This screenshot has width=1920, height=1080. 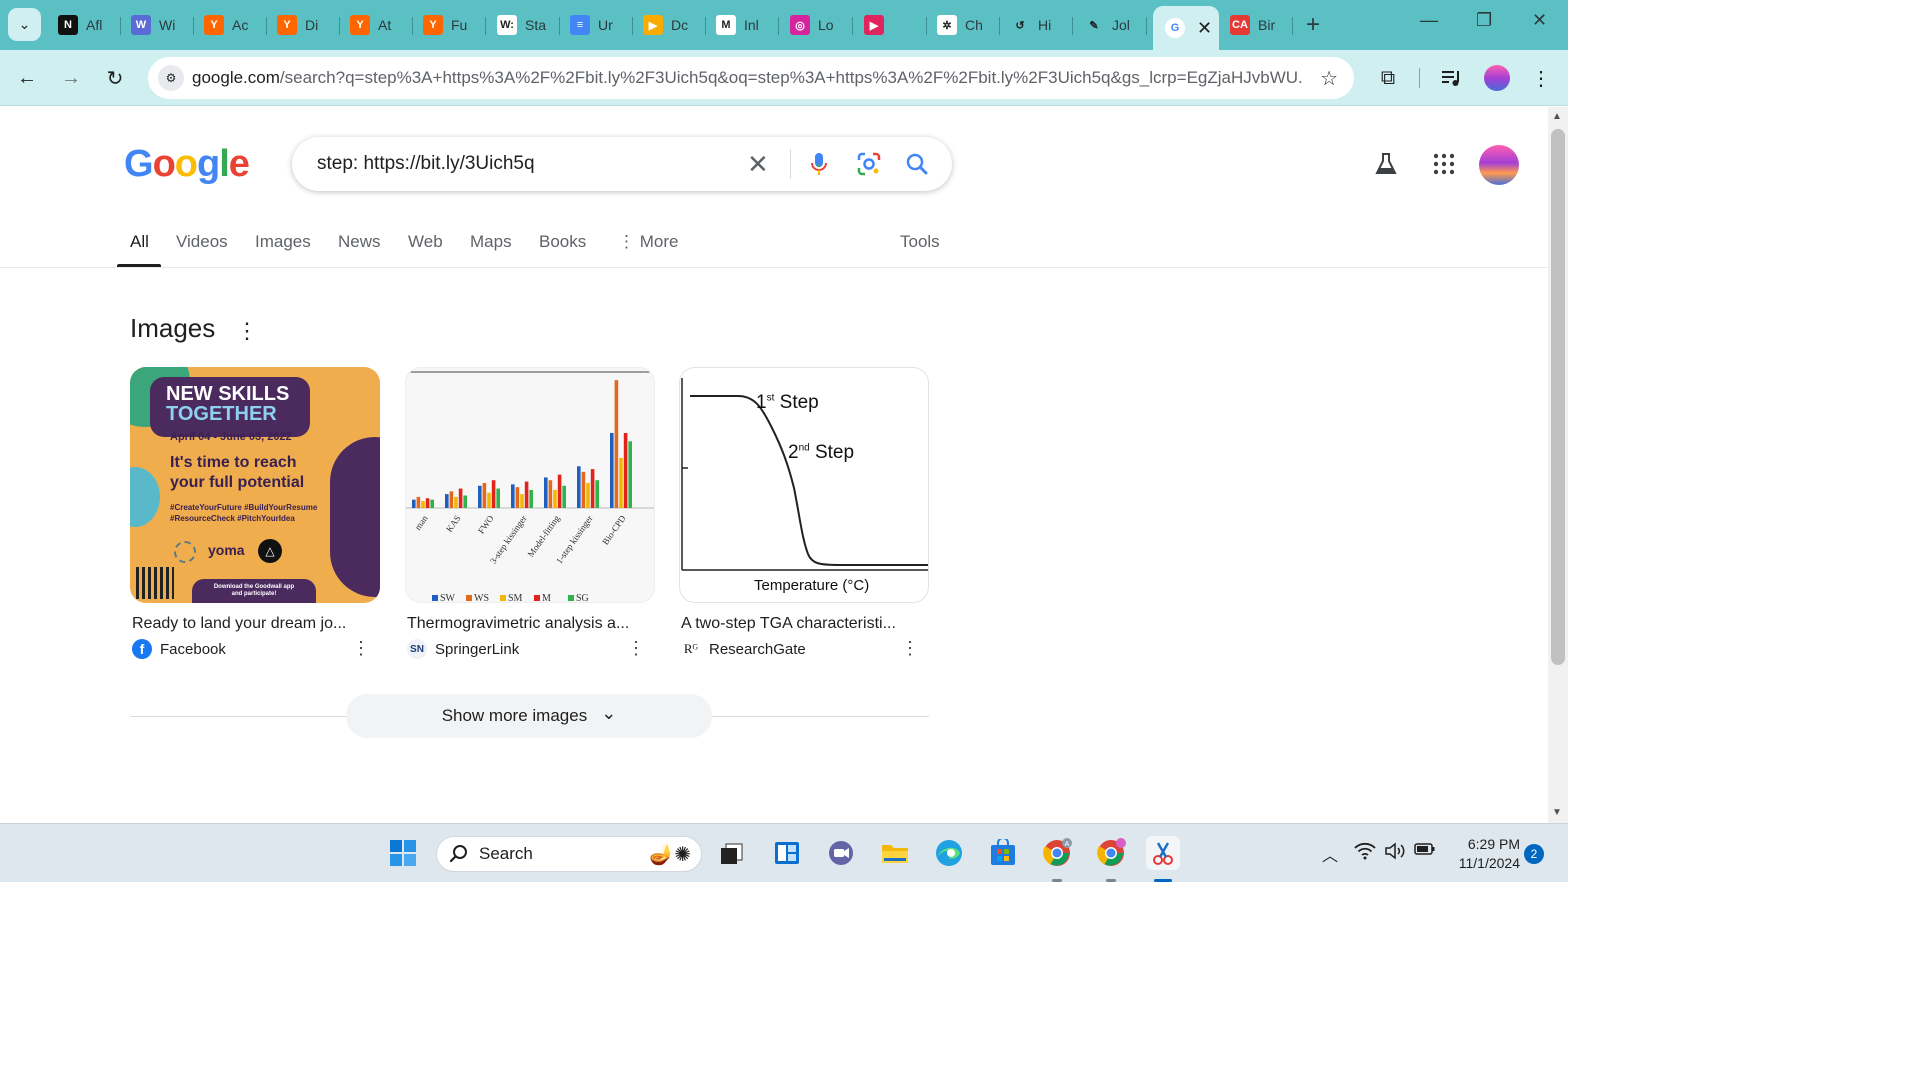 I want to click on extensions-icon: ⧉, so click(x=1388, y=78).